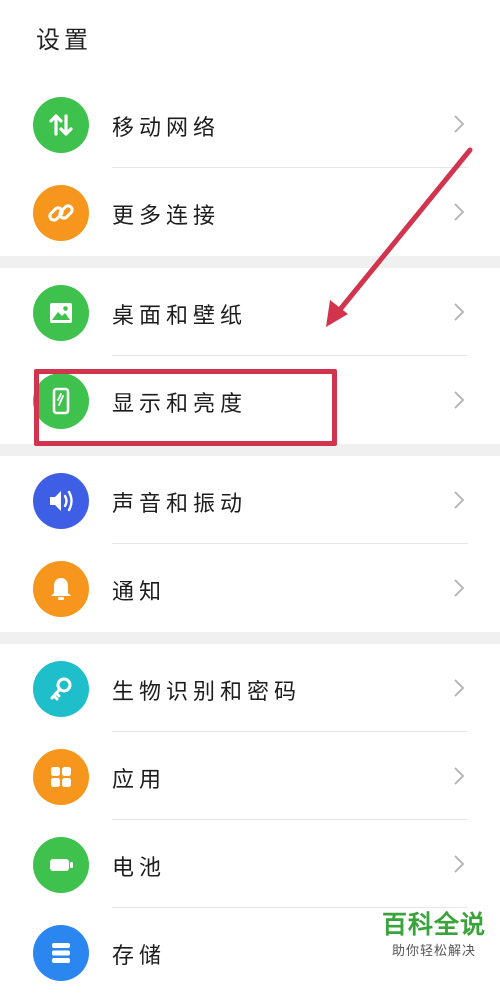 The width and height of the screenshot is (500, 996). I want to click on settings-item-label: 电池, so click(139, 868).